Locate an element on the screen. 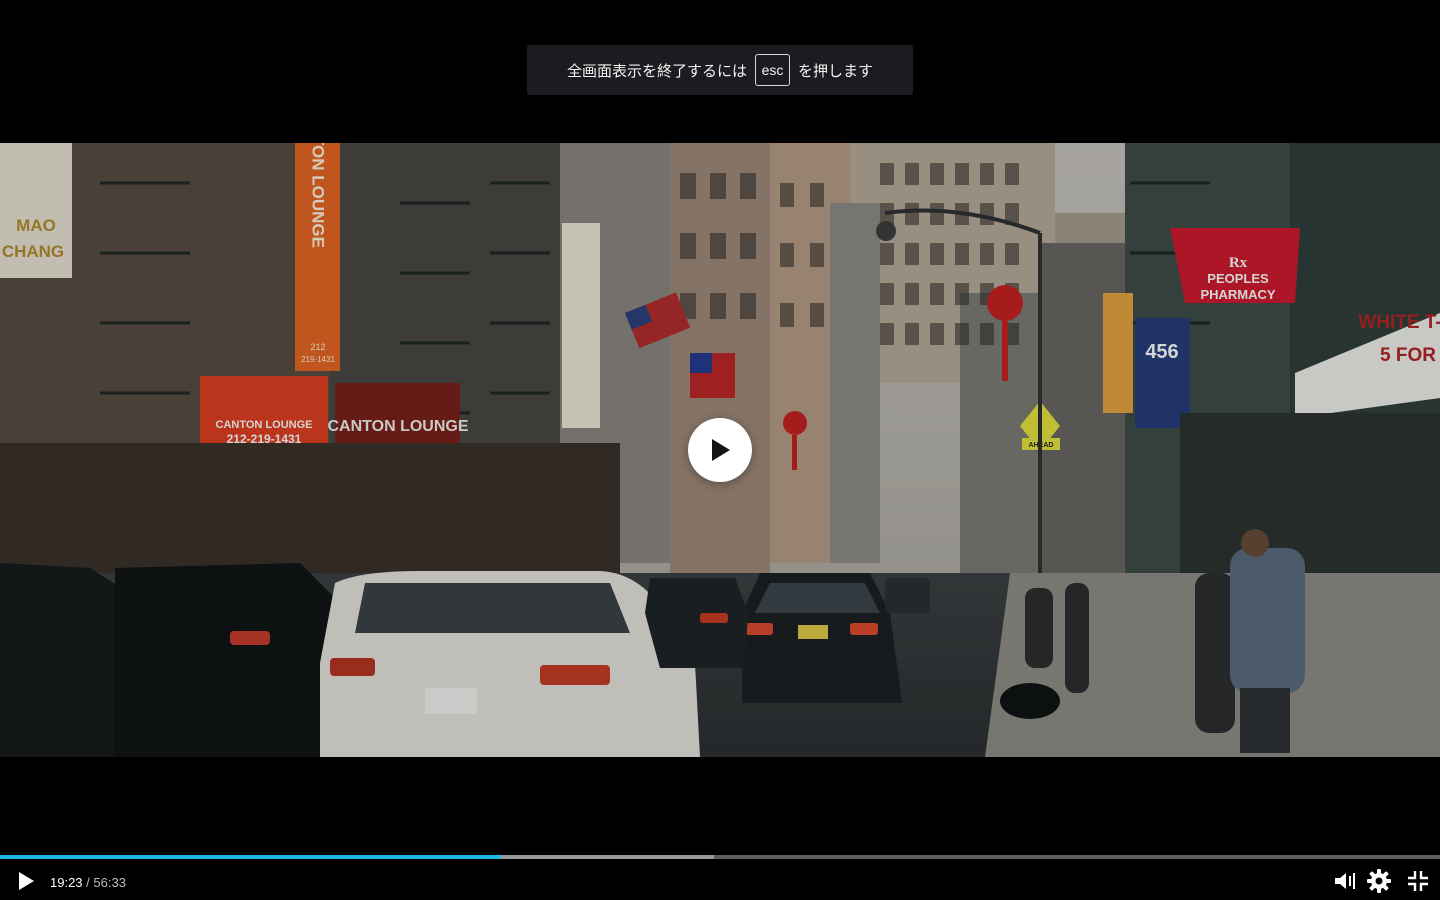  volume-muted-icon is located at coordinates (1345, 881).